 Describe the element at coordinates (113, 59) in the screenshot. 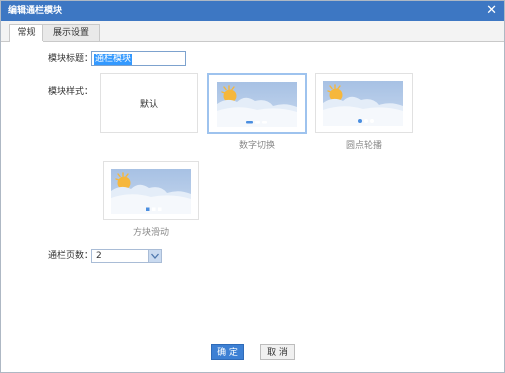

I see `module-title-value: 通栏模块` at that location.